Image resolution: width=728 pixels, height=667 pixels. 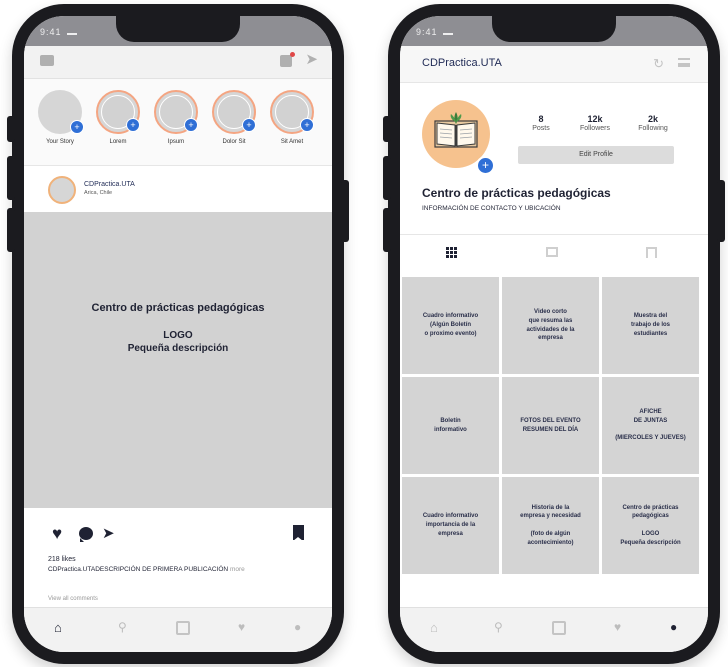 What do you see at coordinates (541, 128) in the screenshot?
I see `posts-label: Posts` at bounding box center [541, 128].